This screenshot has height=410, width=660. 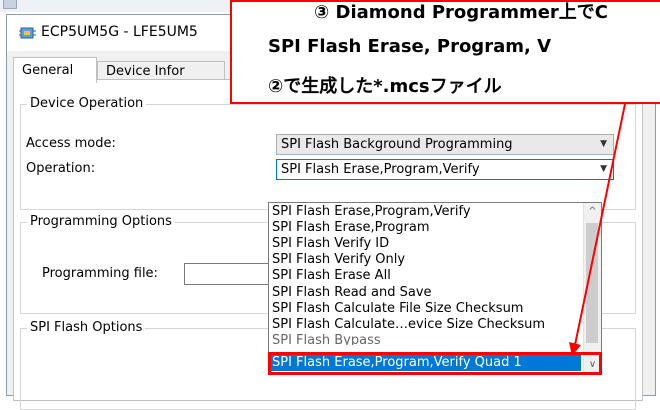 I want to click on device-operation-legend: Device Operation, so click(x=87, y=103).